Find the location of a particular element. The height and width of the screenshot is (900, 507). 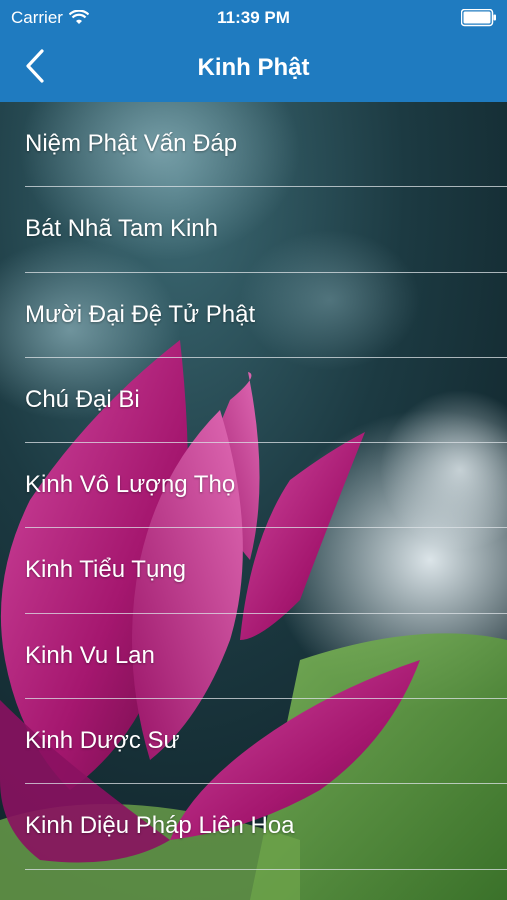

status-time: 11:39 PM is located at coordinates (253, 17).